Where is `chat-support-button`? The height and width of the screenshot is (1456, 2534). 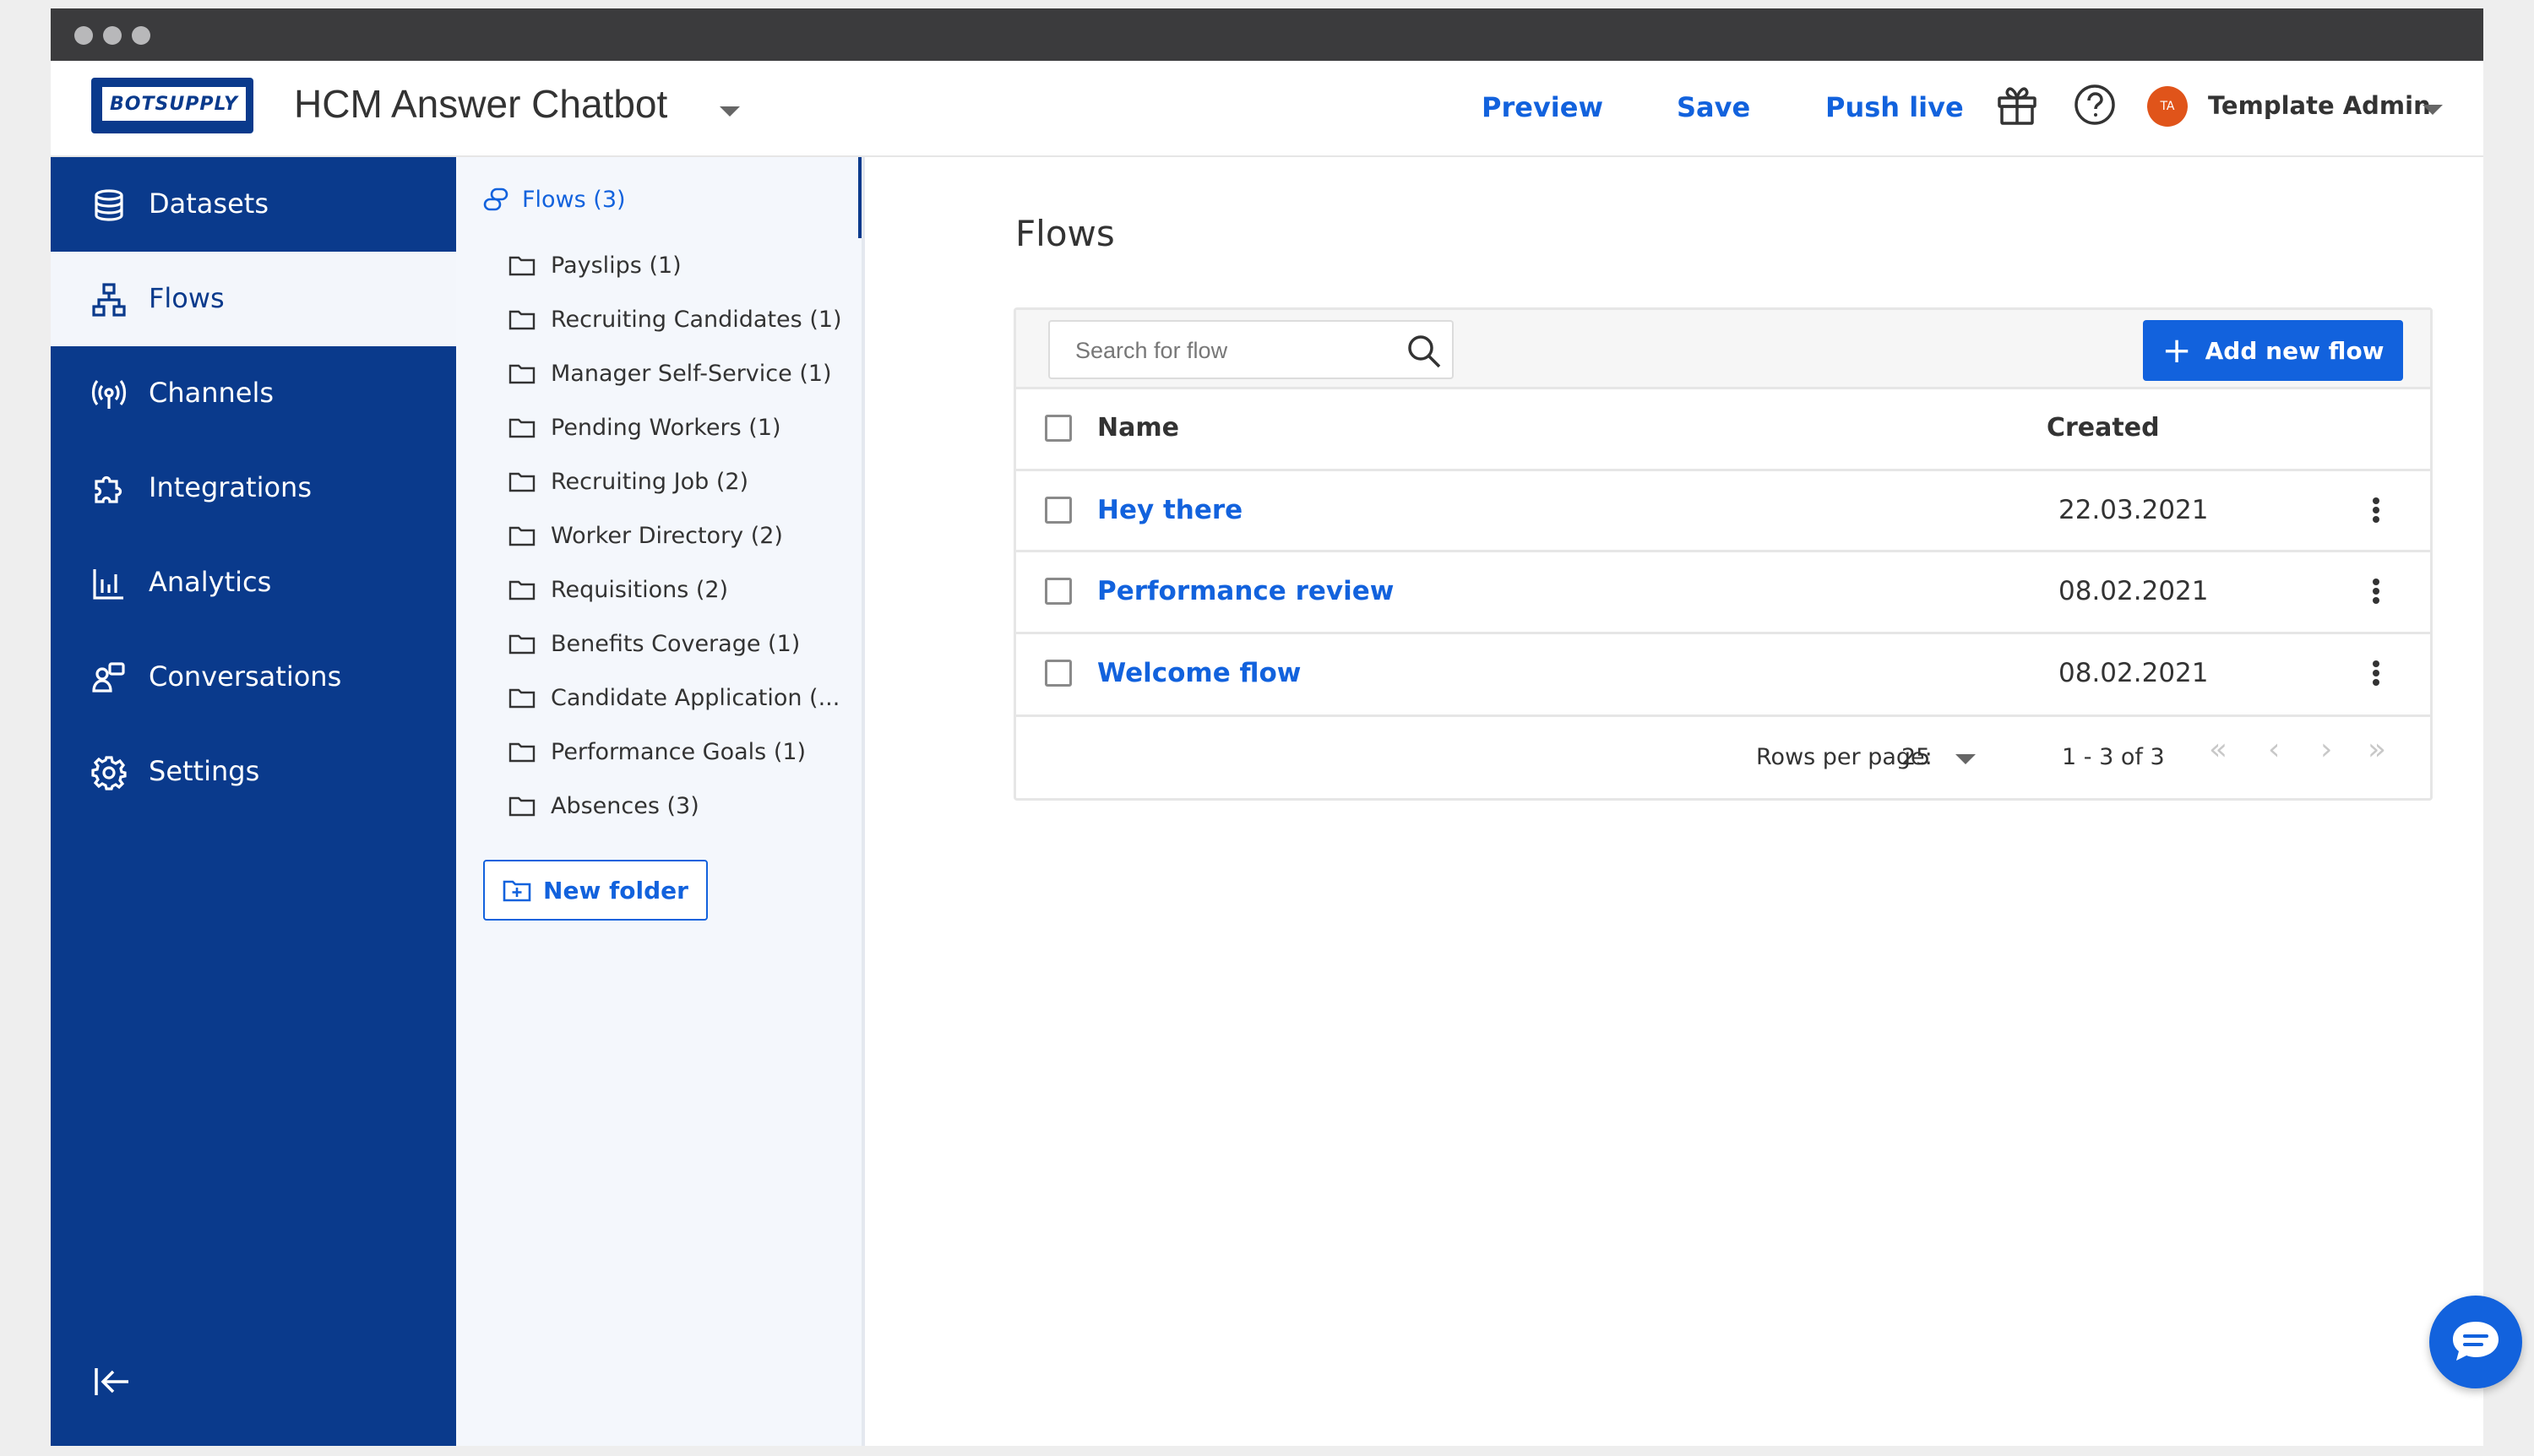
chat-support-button is located at coordinates (2475, 1342).